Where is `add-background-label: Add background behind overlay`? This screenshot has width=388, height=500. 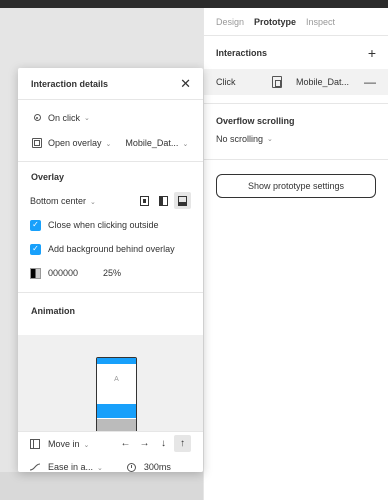
add-background-label: Add background behind overlay is located at coordinates (111, 249).